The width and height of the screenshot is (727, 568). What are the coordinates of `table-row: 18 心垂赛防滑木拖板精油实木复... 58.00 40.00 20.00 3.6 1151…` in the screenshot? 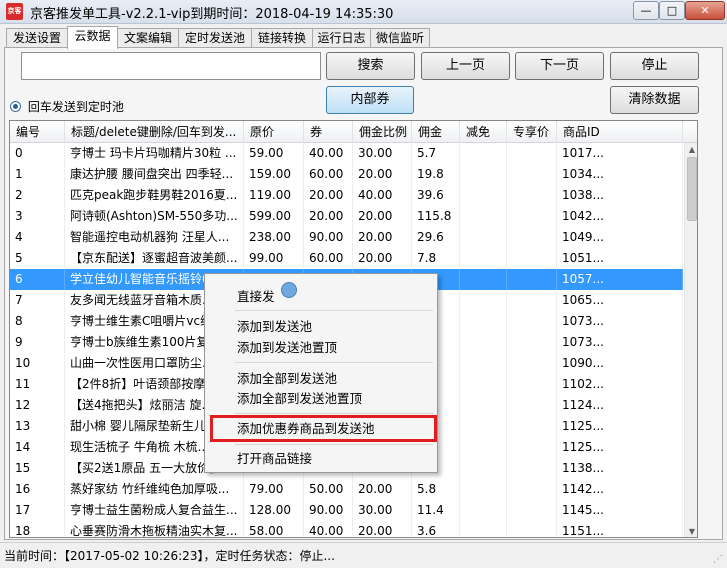 It's located at (346, 529).